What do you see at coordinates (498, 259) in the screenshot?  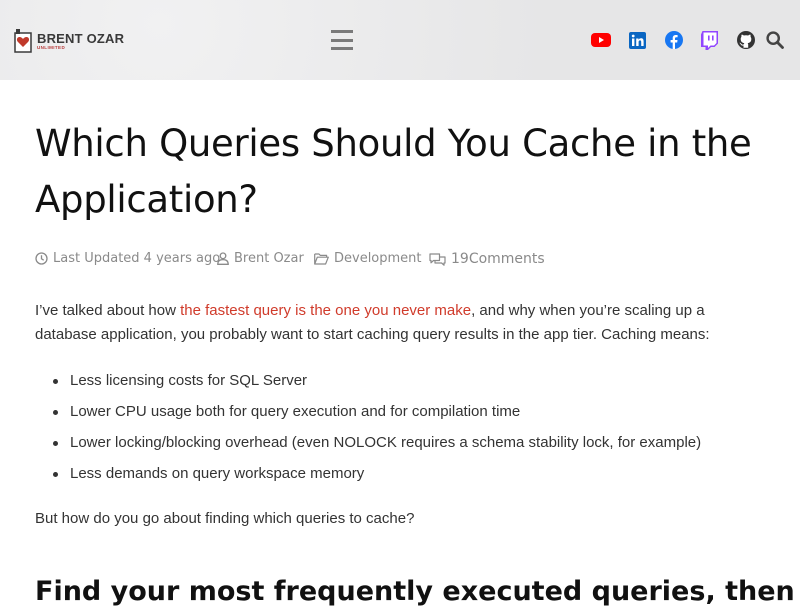 I see `meta-comments-link: 19Comments` at bounding box center [498, 259].